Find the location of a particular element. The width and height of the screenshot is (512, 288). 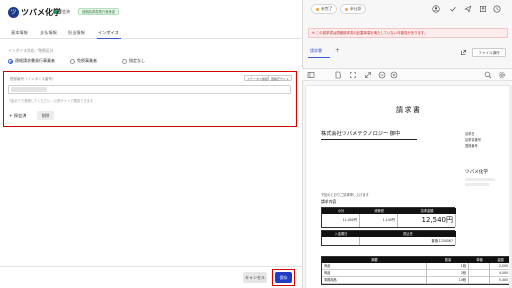

share-icon is located at coordinates (468, 9).